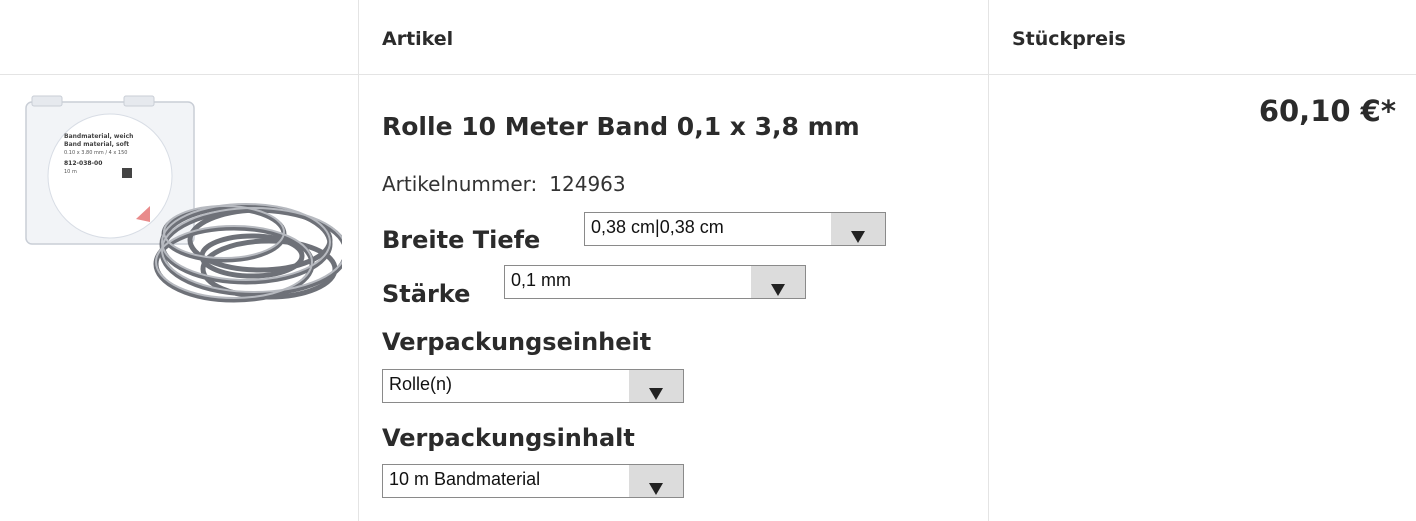 This screenshot has width=1416, height=521. I want to click on thickness-select: 0,1 mm, so click(655, 282).